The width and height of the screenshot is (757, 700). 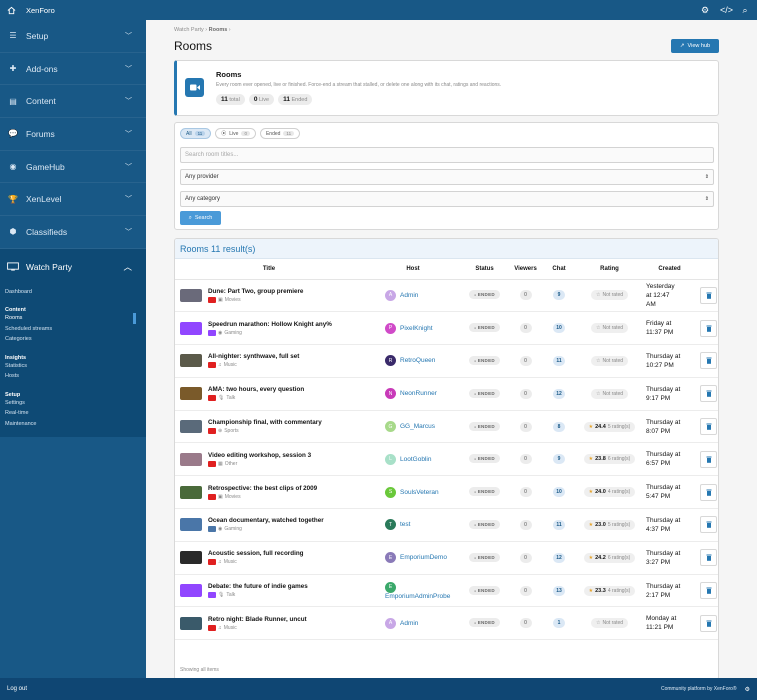 I want to click on room-title: Championship final, with commentary, so click(x=265, y=422).